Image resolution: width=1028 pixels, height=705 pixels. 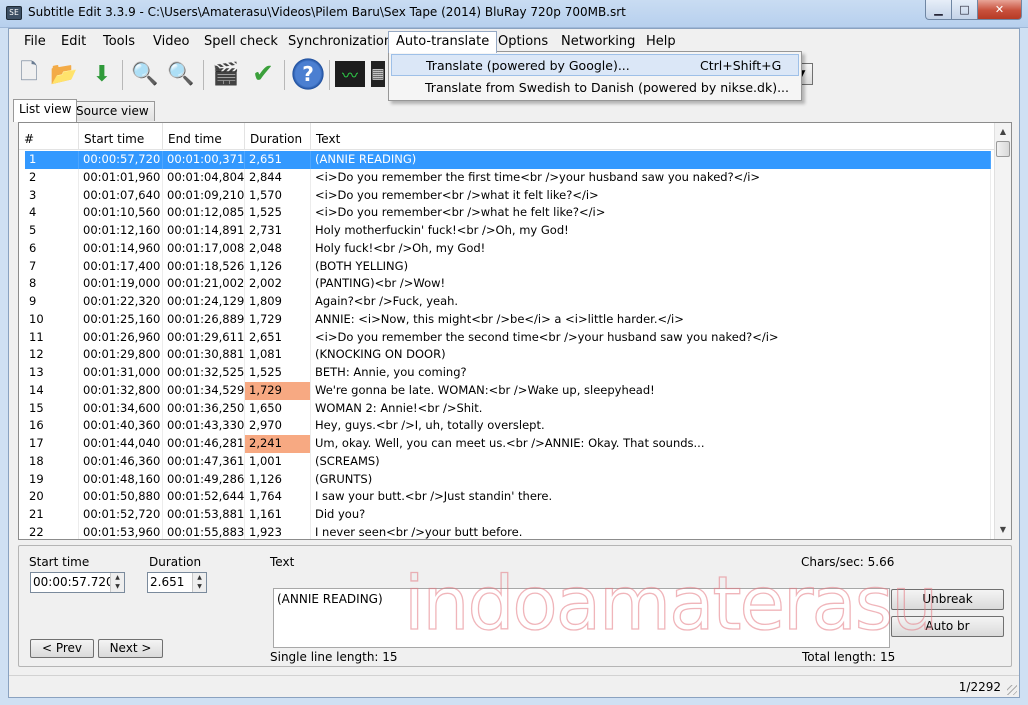 I want to click on grid-scrollbar: ▲ ▼, so click(x=1002, y=331).